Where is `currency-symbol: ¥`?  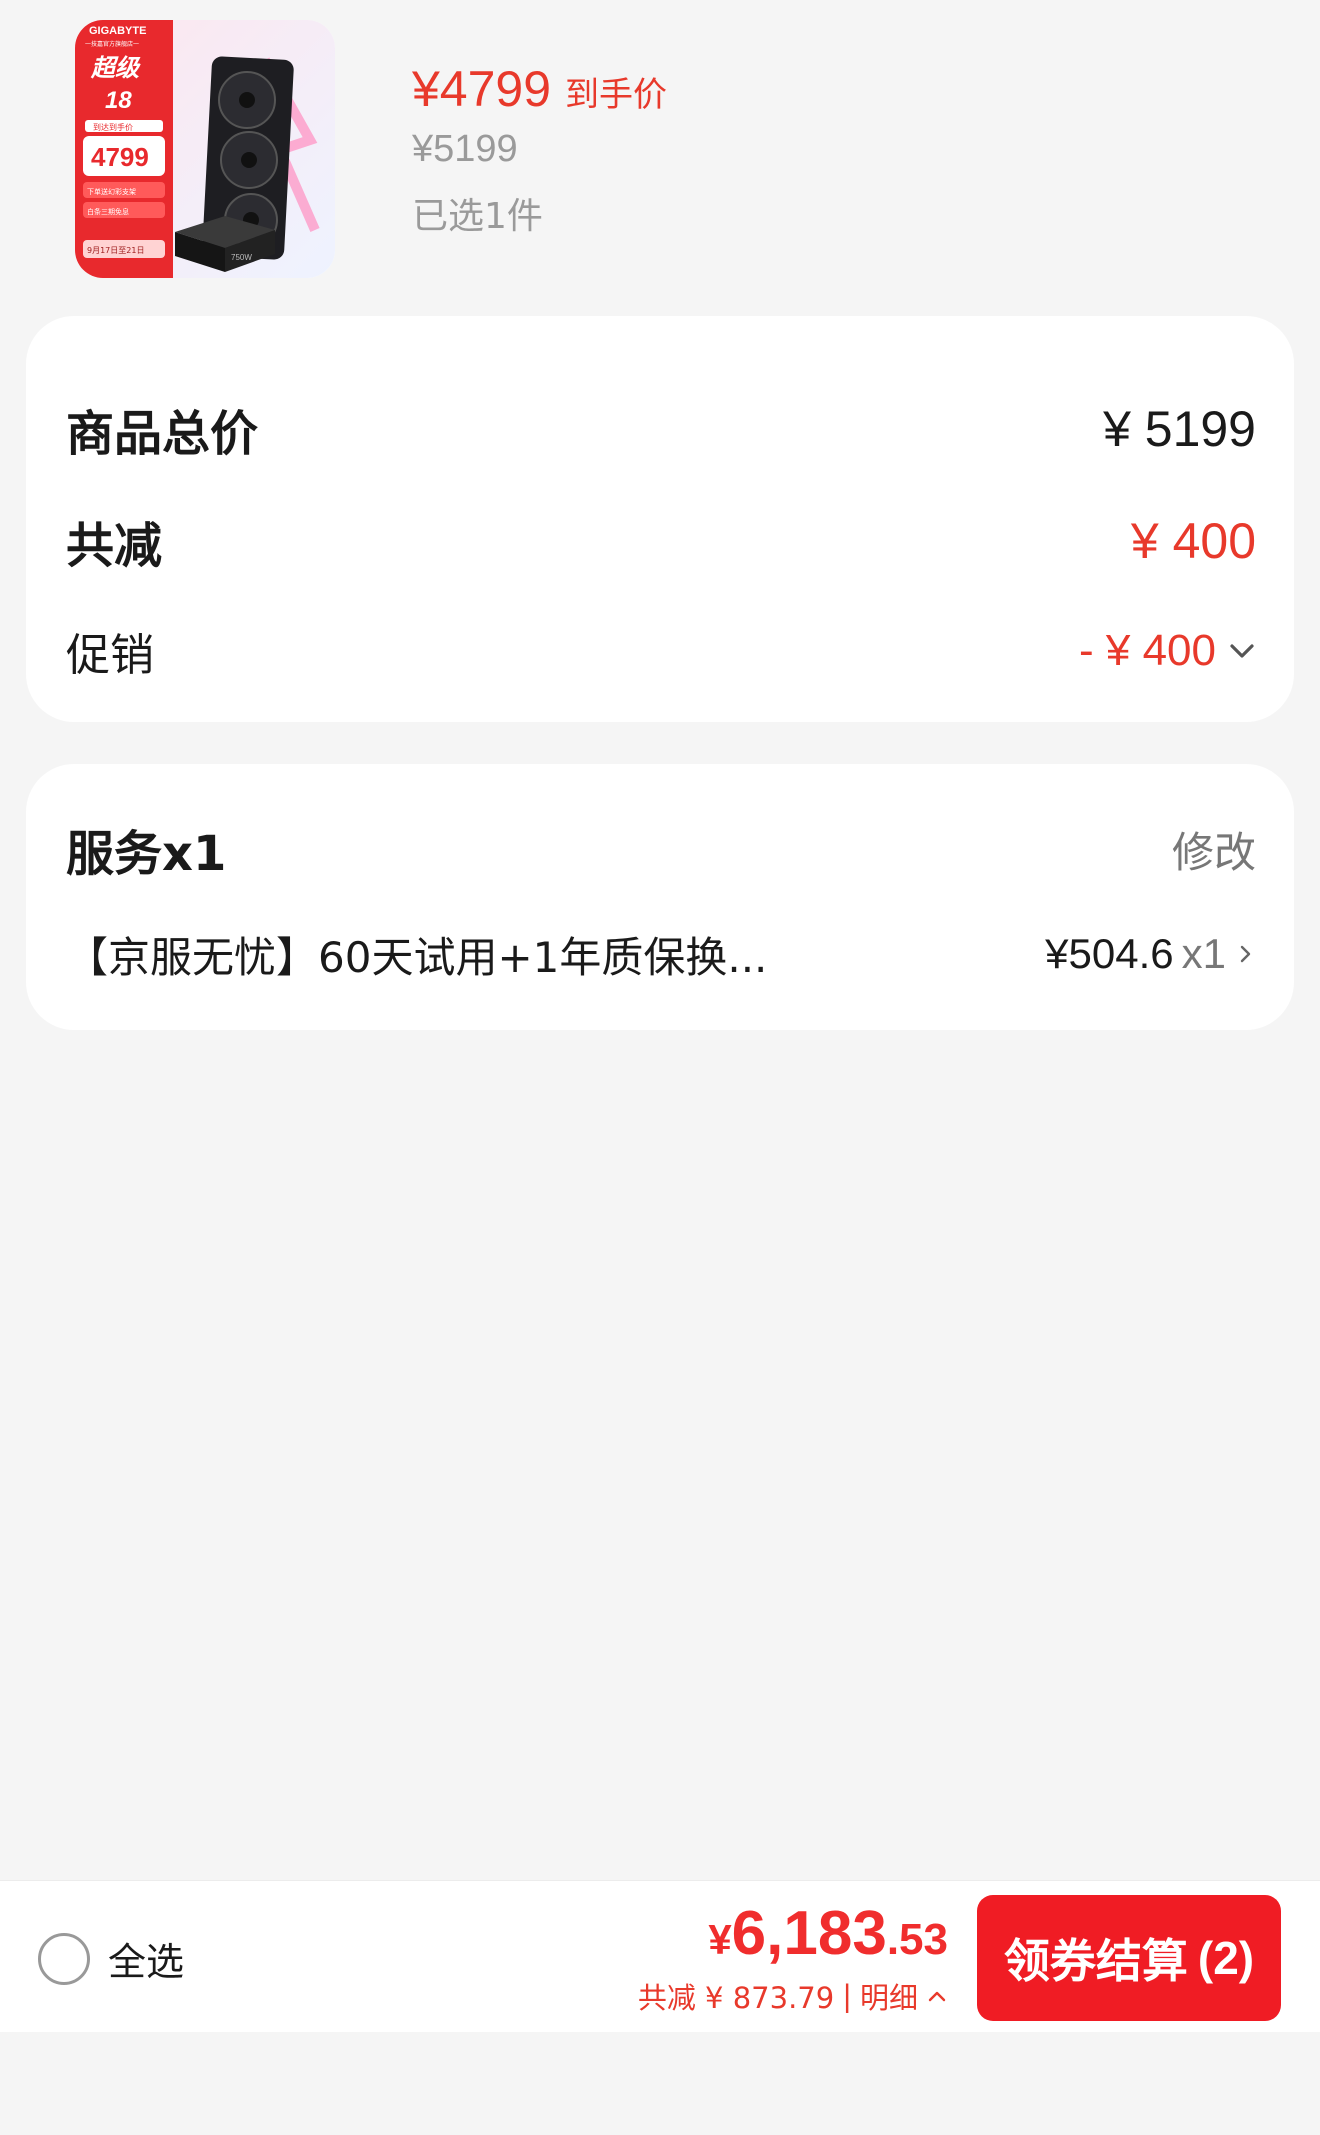
currency-symbol: ¥ is located at coordinates (720, 1939).